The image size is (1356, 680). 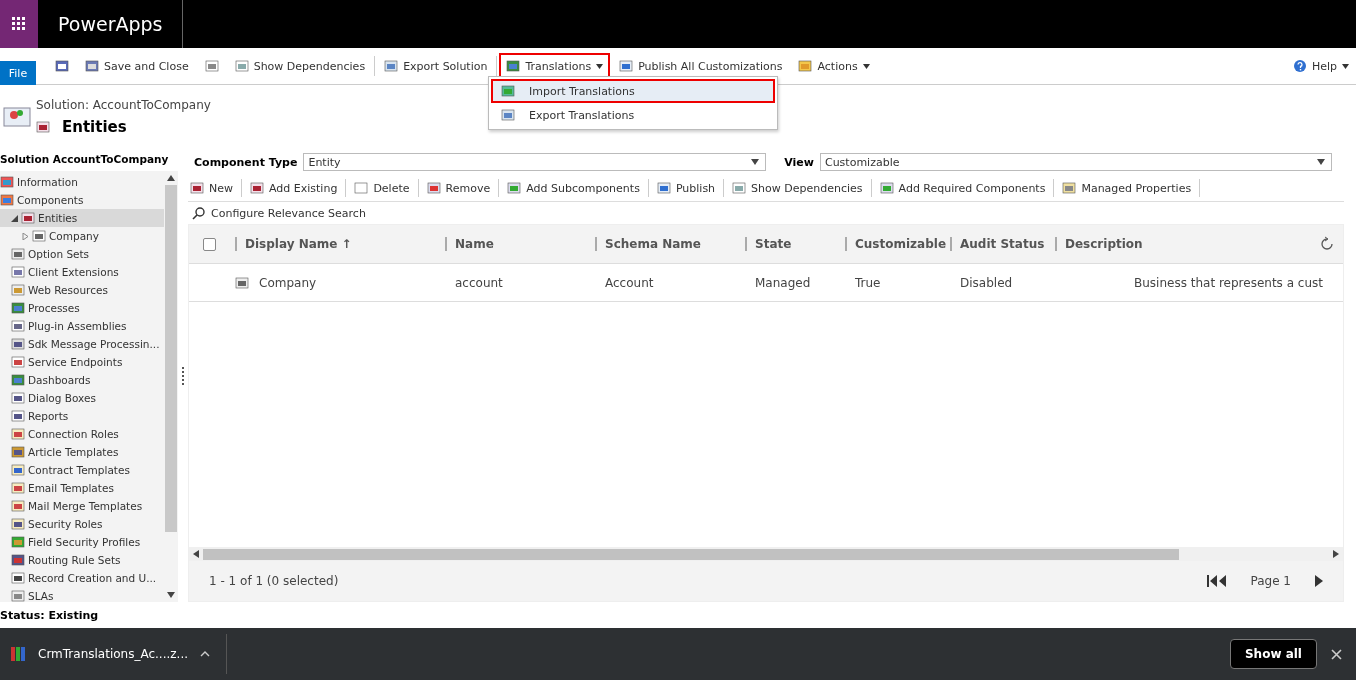 I want to click on menu-item: Import Translations, so click(x=633, y=91).